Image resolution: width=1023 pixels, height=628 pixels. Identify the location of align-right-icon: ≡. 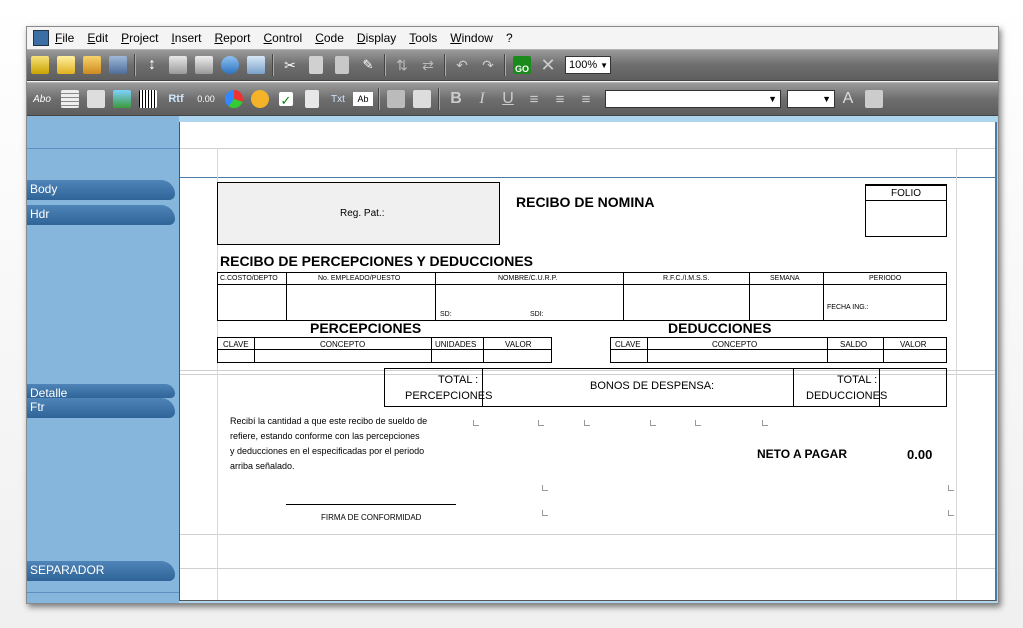
(586, 99).